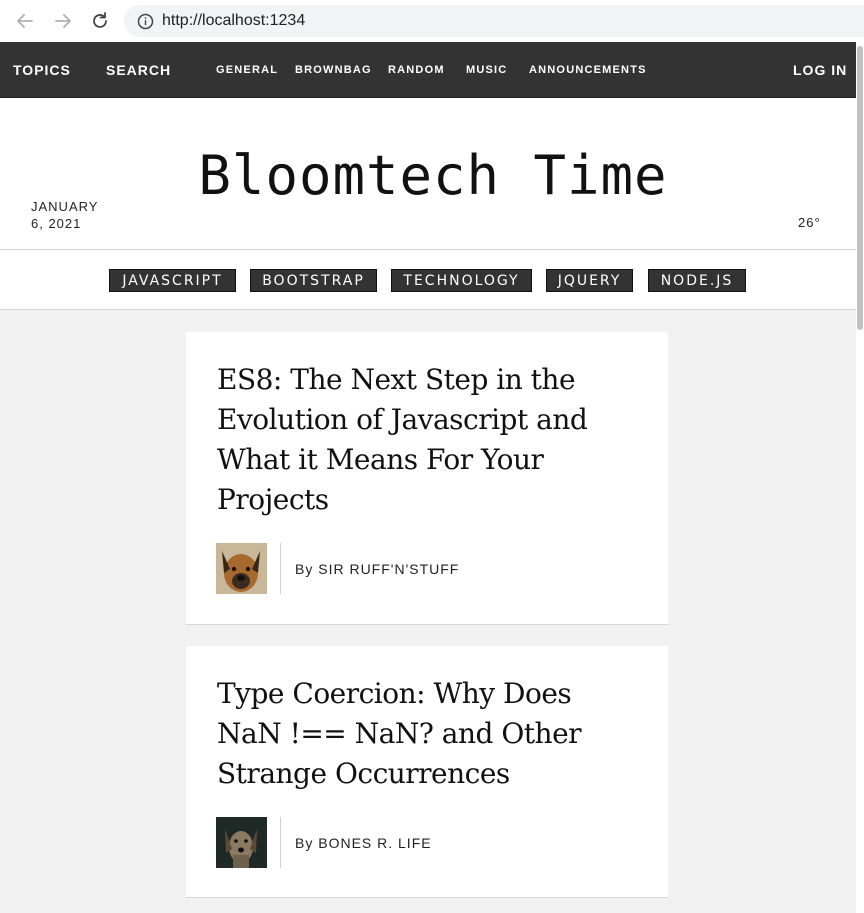  I want to click on login-link: LOG IN, so click(820, 70).